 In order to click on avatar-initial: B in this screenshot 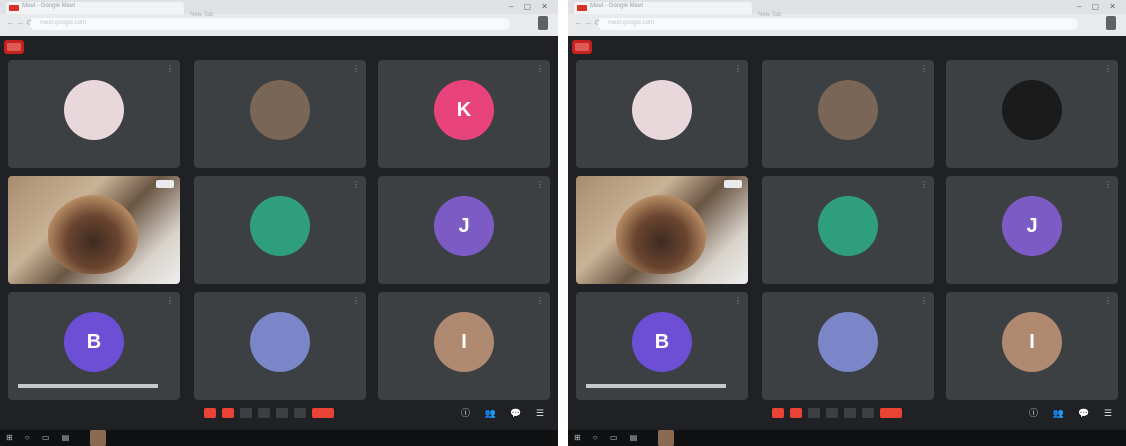, I will do `click(94, 342)`.